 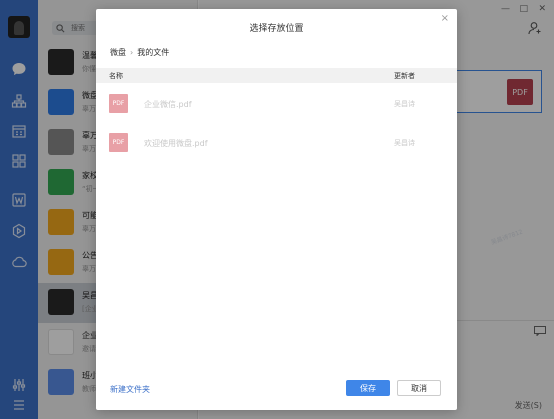 What do you see at coordinates (276, 143) in the screenshot?
I see `file-row: PDF 欢迎使用微盘.pdf 吴昌诗` at bounding box center [276, 143].